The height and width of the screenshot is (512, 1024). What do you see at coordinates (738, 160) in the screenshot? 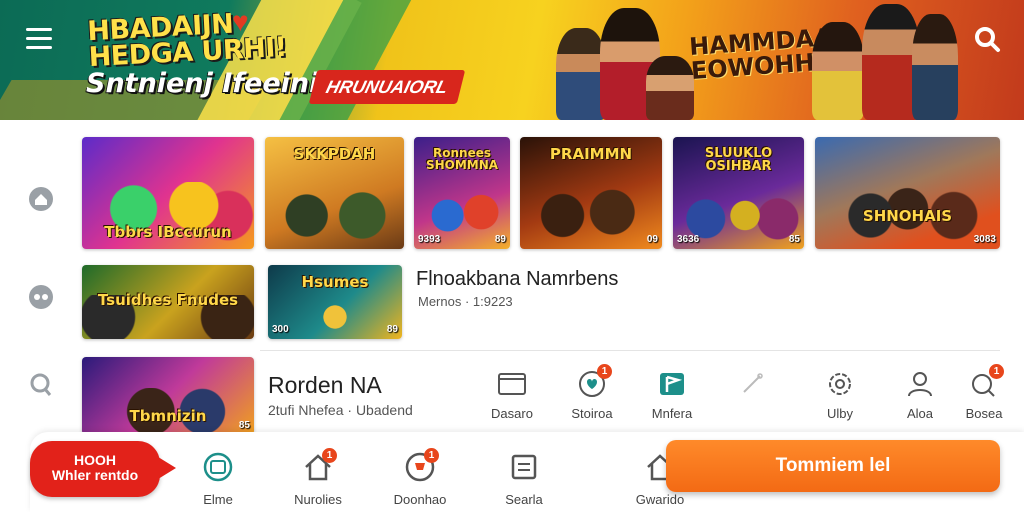
I see `thumbnail-title: SLUUKLO OSIHBAR` at bounding box center [738, 160].